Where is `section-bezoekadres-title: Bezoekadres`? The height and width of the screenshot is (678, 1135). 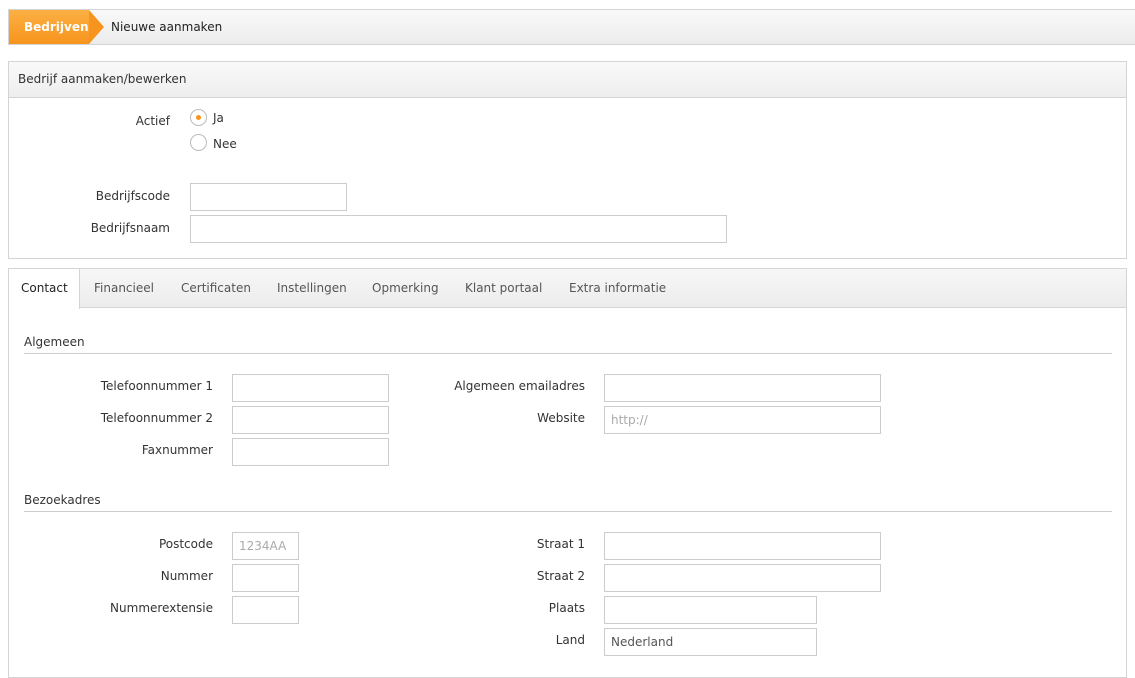 section-bezoekadres-title: Bezoekadres is located at coordinates (62, 500).